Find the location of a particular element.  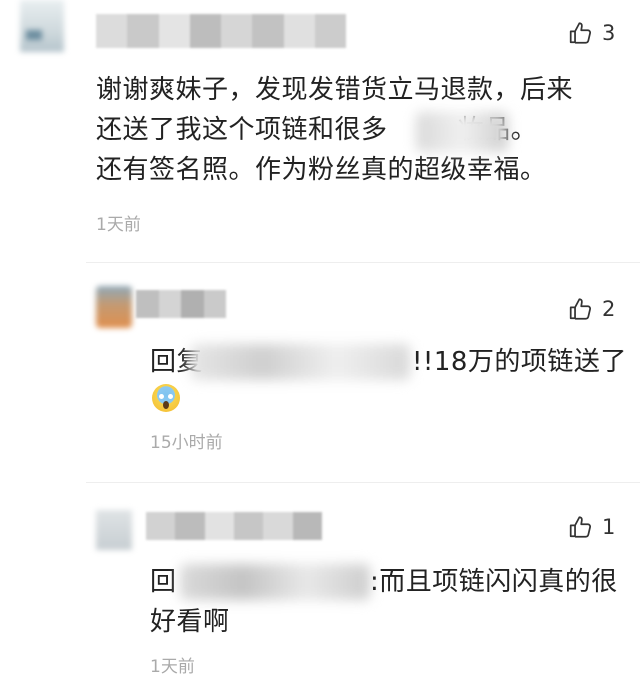

like-count: 3 is located at coordinates (609, 33).